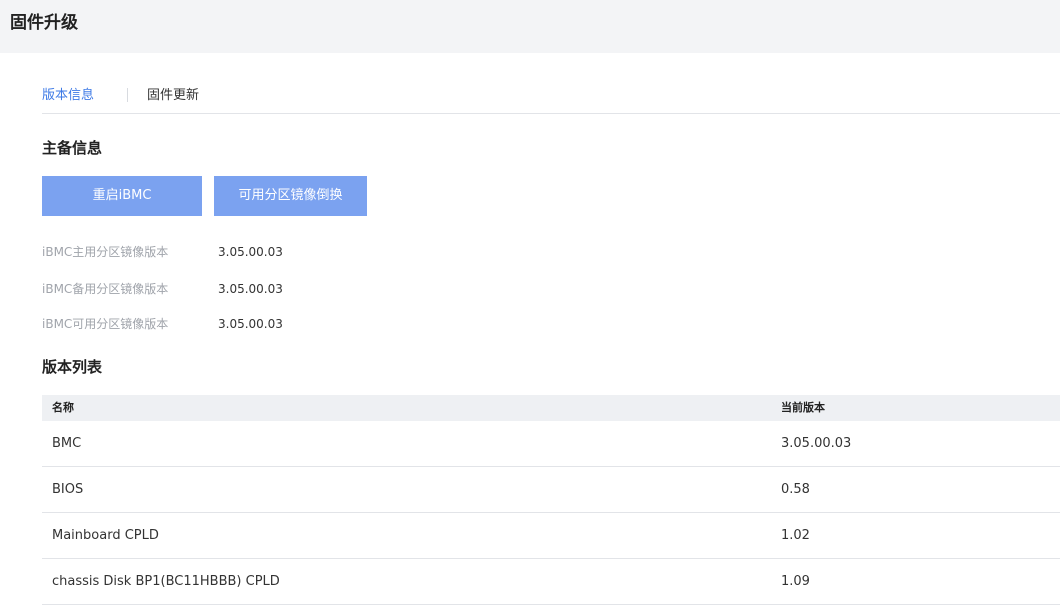  What do you see at coordinates (551, 490) in the screenshot?
I see `table-row: BIOS 0.58` at bounding box center [551, 490].